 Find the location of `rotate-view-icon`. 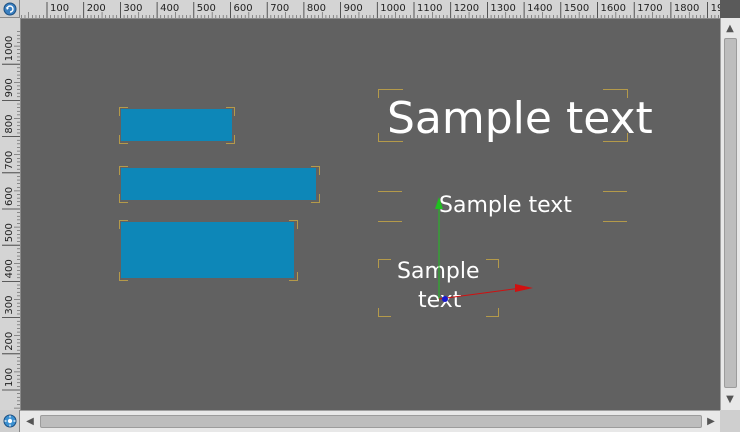

rotate-view-icon is located at coordinates (10, 9).